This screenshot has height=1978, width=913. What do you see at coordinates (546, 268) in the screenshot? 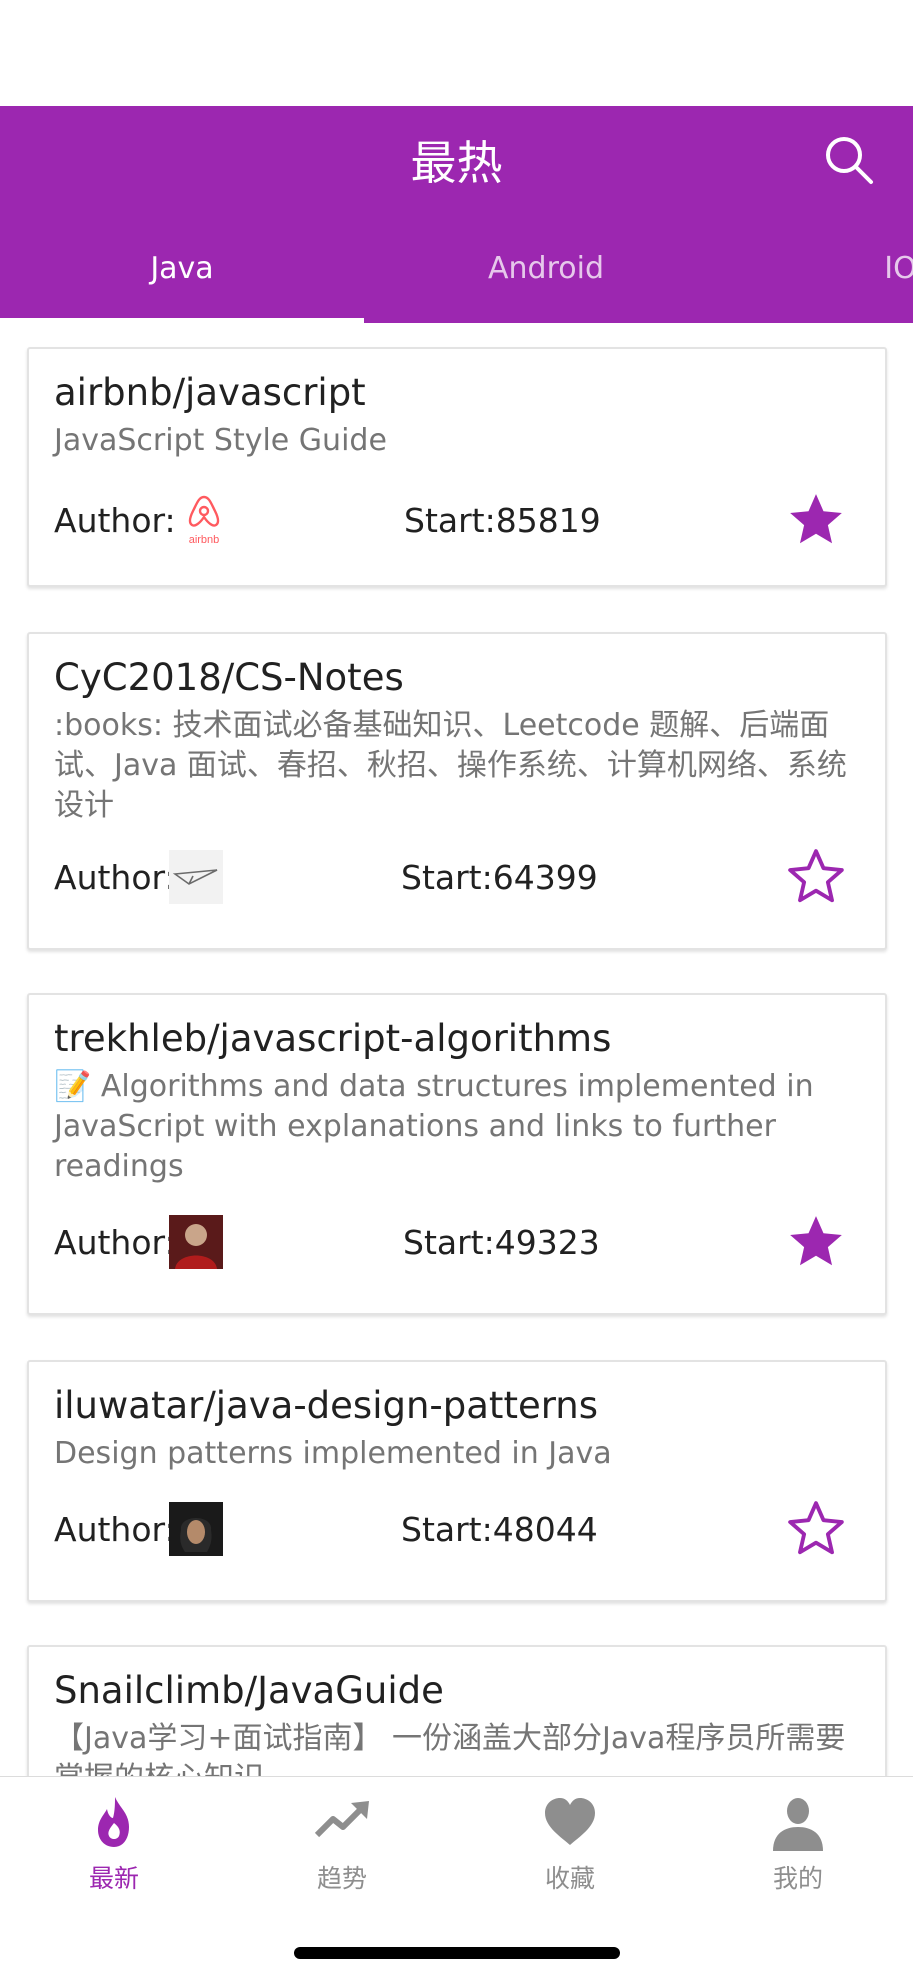
I see `tab-android: Android` at bounding box center [546, 268].